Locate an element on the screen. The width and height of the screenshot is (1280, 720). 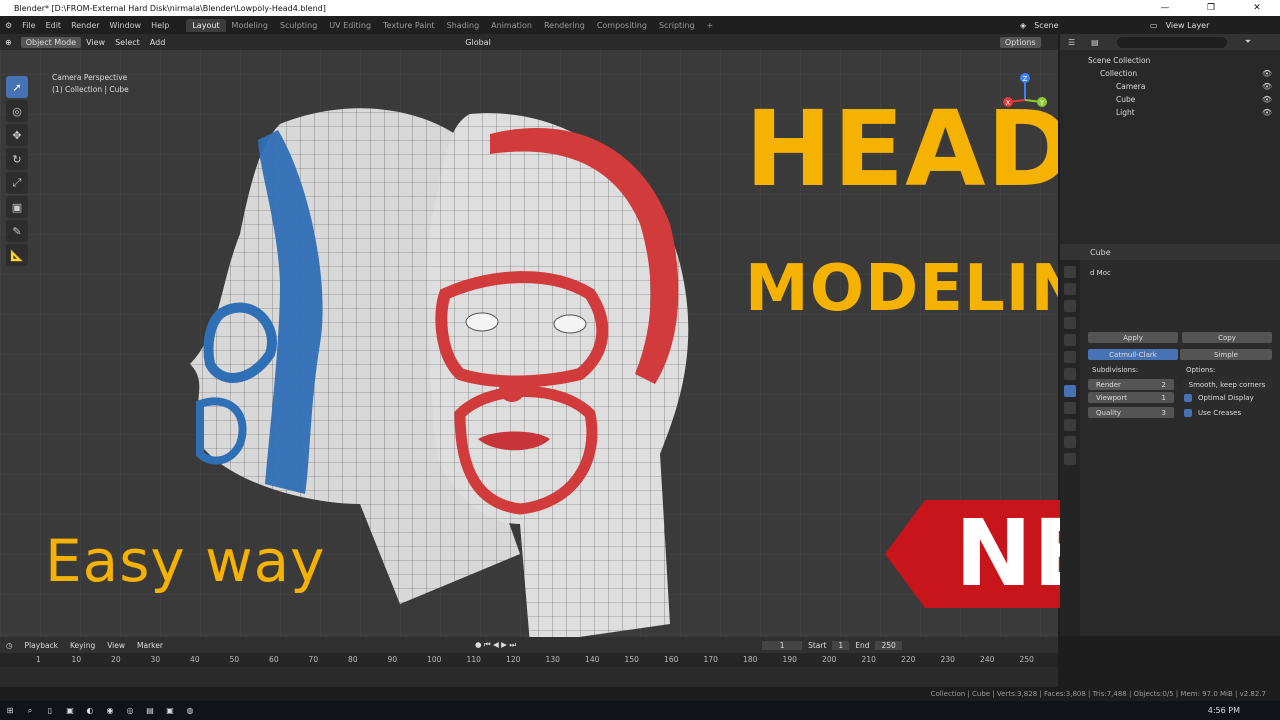
outliner-collection: Collection 👁 is located at coordinates (1170, 73).